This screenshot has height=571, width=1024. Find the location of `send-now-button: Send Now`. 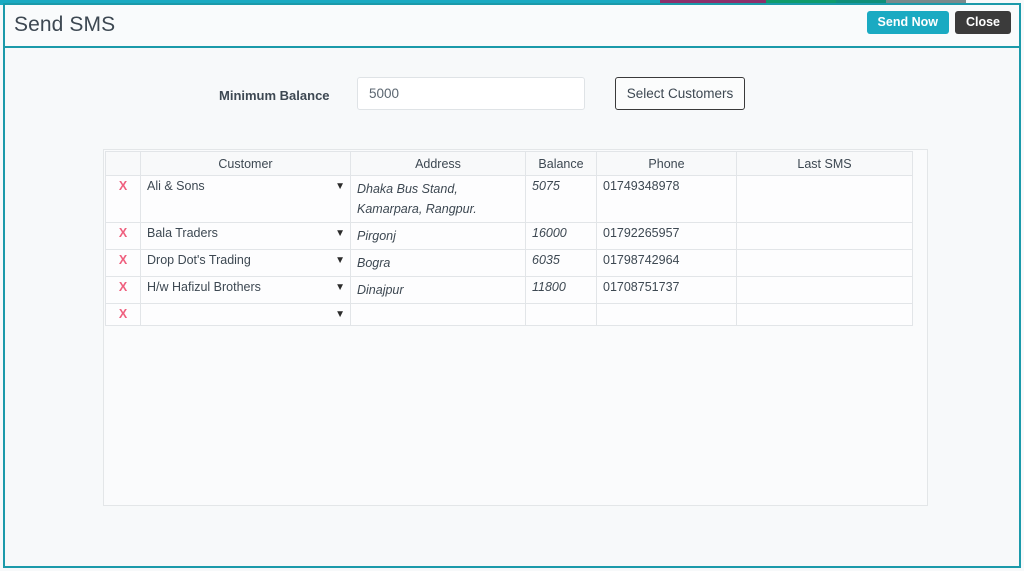

send-now-button: Send Now is located at coordinates (907, 22).